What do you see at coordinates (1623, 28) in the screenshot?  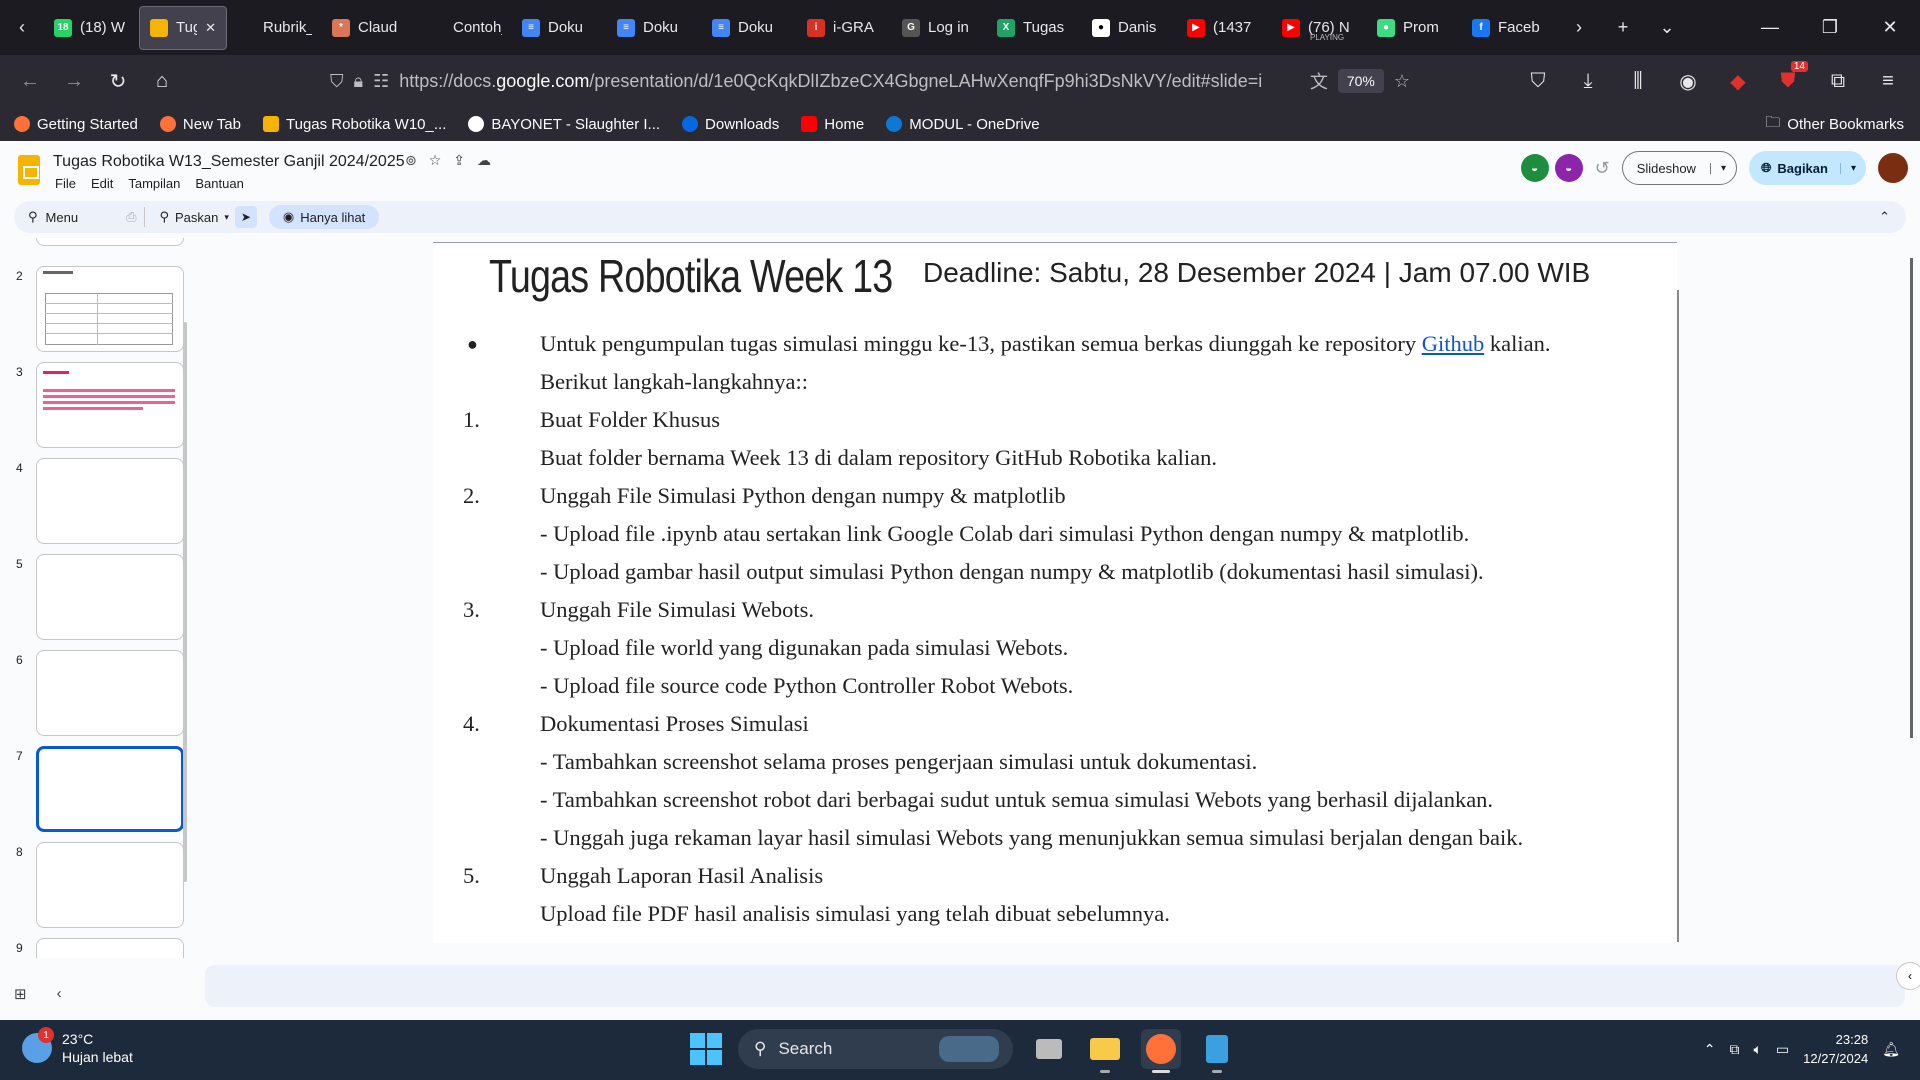 I see `new-tab-icon: +` at bounding box center [1623, 28].